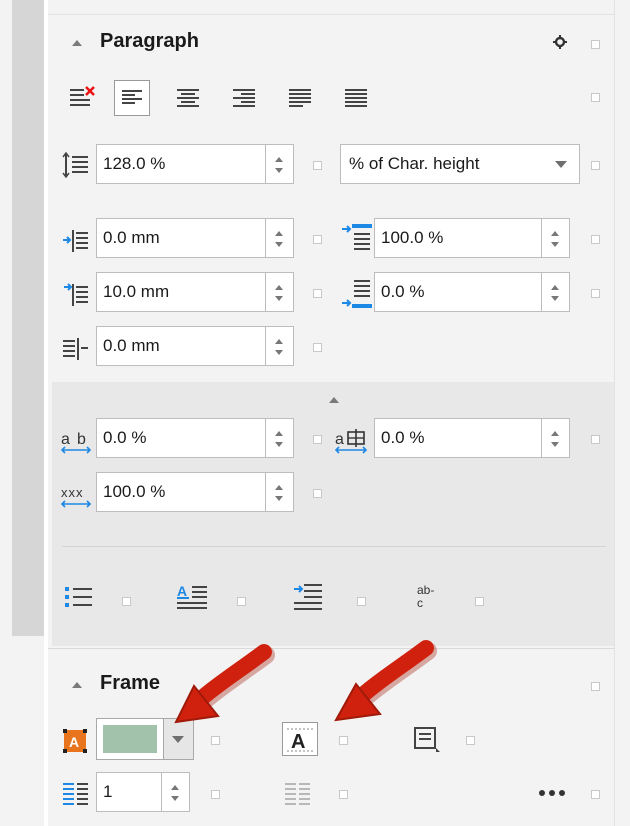 This screenshot has width=630, height=826. What do you see at coordinates (298, 793) in the screenshot?
I see `column-gutter-icon` at bounding box center [298, 793].